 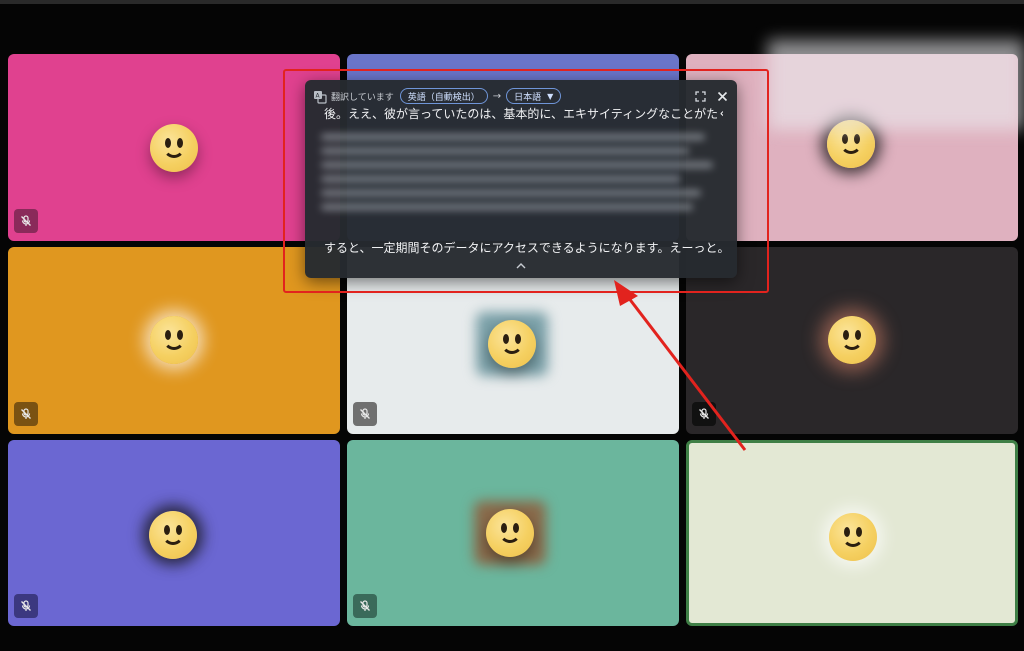 What do you see at coordinates (896, 85) in the screenshot?
I see `blurred-region` at bounding box center [896, 85].